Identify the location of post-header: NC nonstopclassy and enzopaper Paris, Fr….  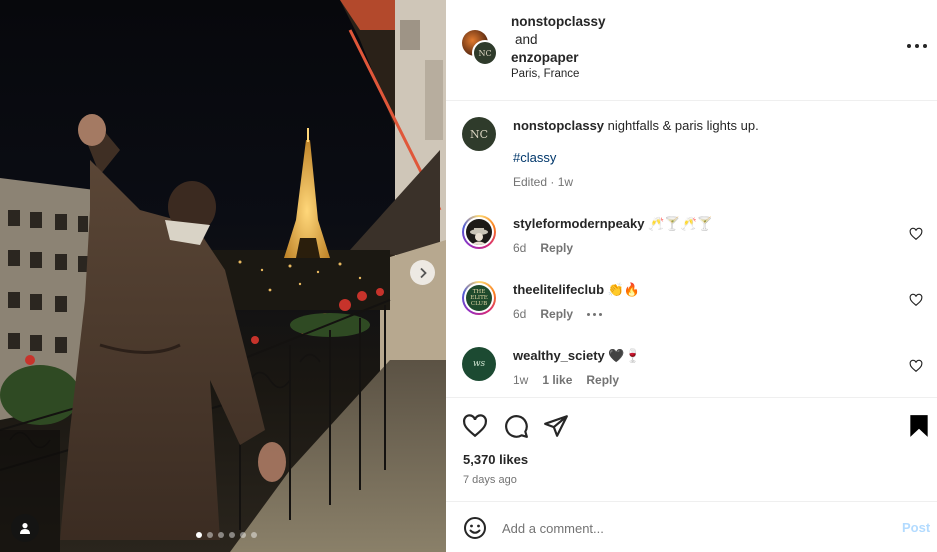
(691, 50).